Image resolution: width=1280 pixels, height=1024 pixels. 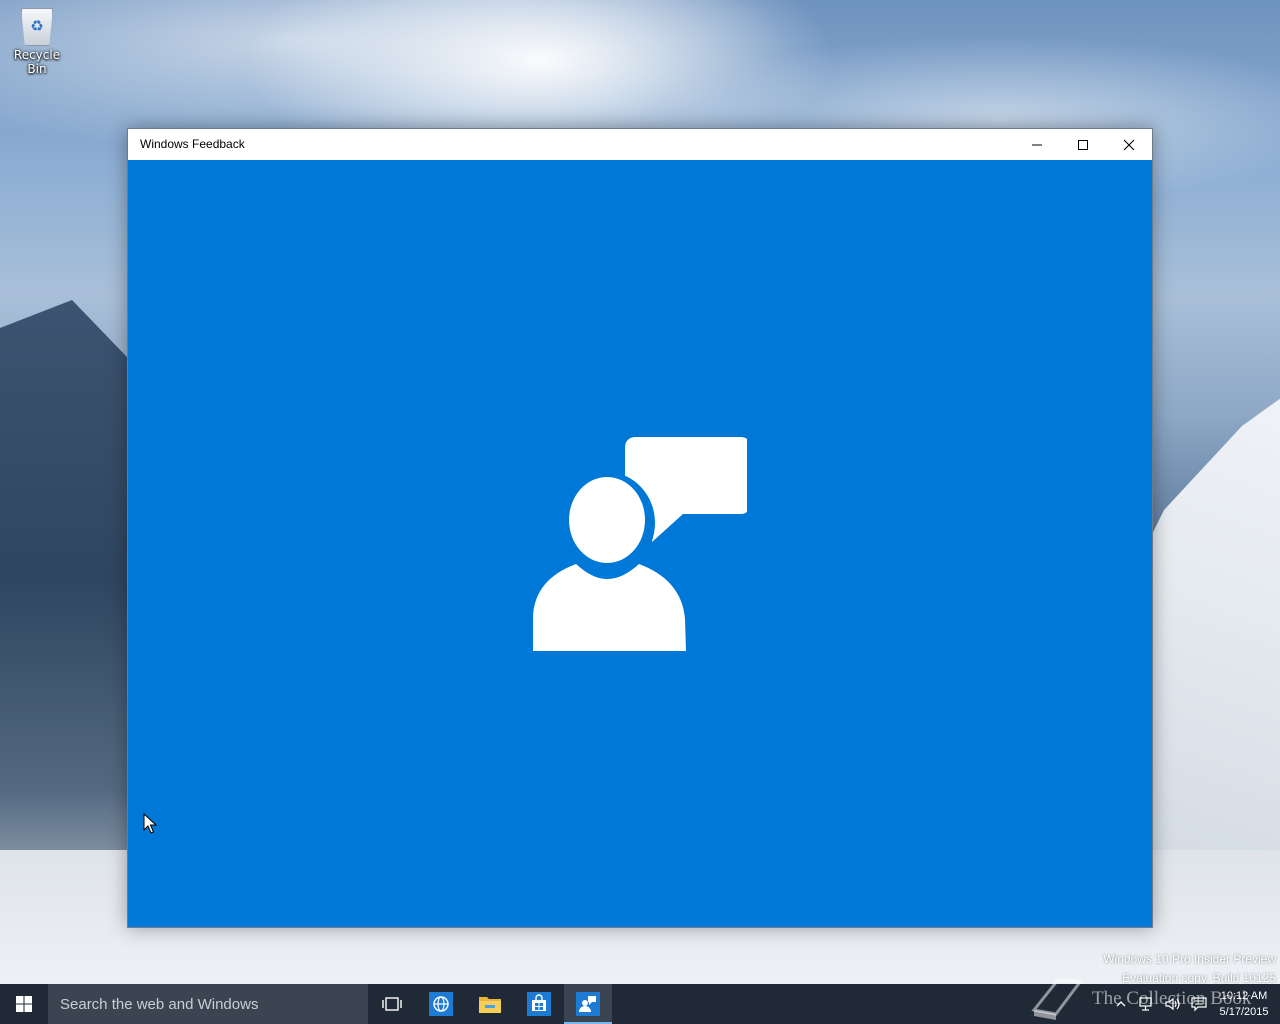 What do you see at coordinates (192, 144) in the screenshot?
I see `window-title: Windows Feedback` at bounding box center [192, 144].